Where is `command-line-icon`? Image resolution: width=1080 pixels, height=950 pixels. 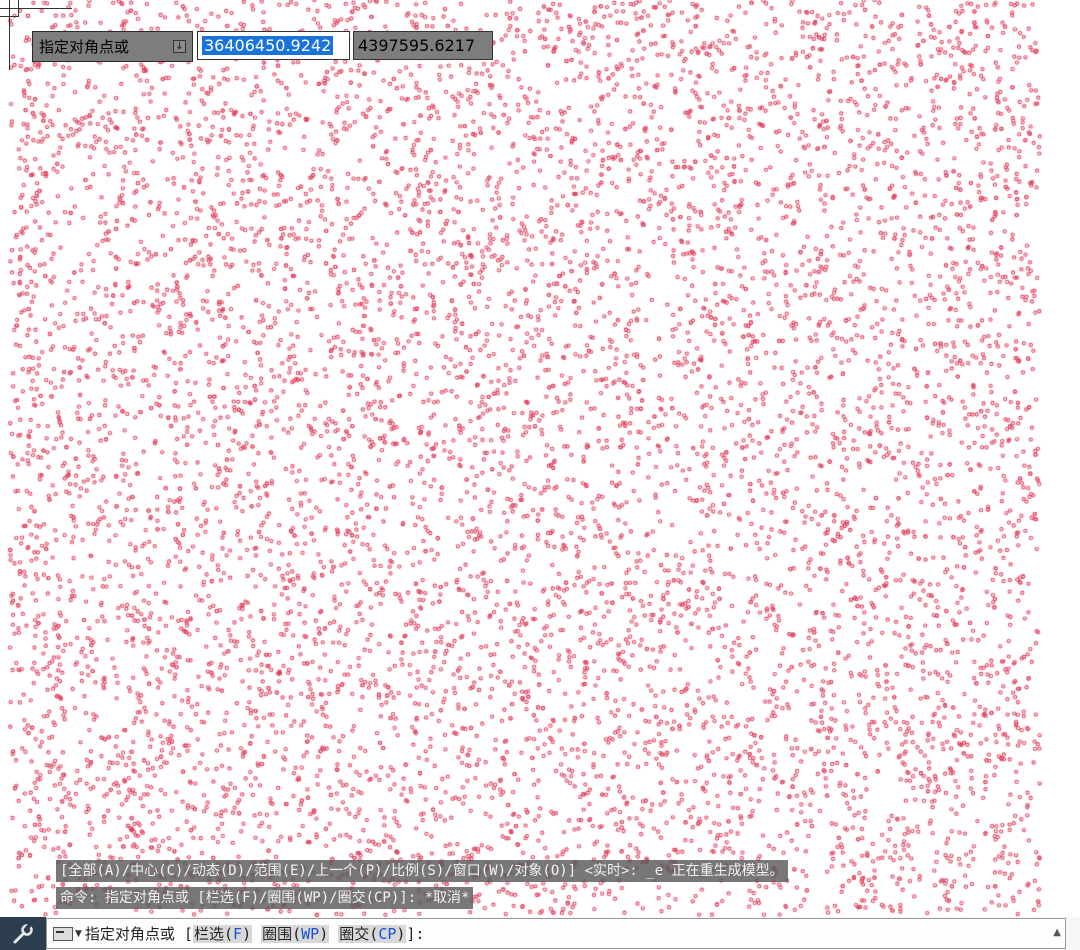
command-line-icon is located at coordinates (63, 933).